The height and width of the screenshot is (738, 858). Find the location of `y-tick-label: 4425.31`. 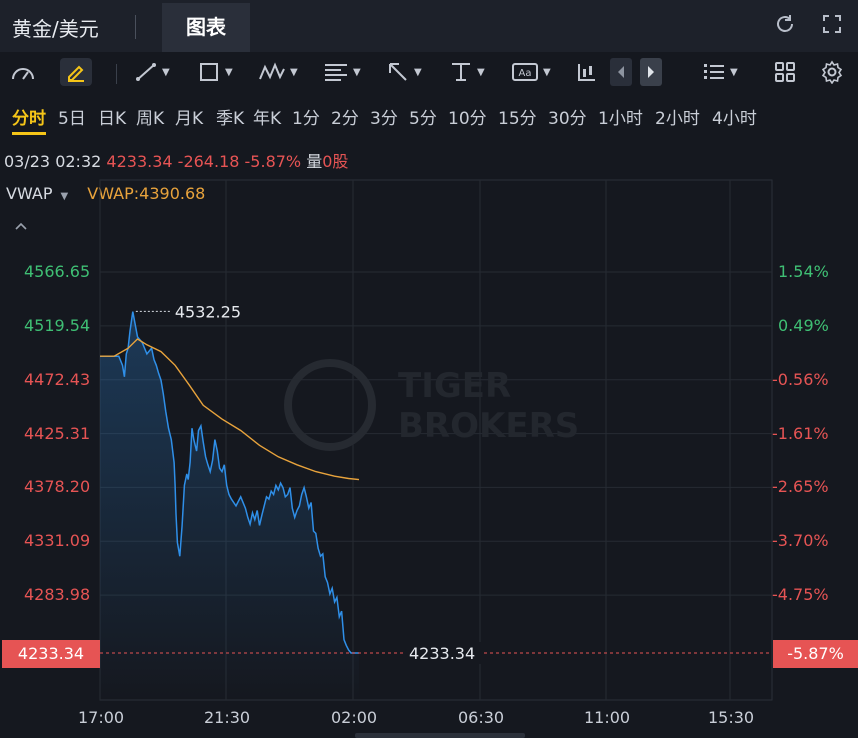

y-tick-label: 4425.31 is located at coordinates (57, 433).